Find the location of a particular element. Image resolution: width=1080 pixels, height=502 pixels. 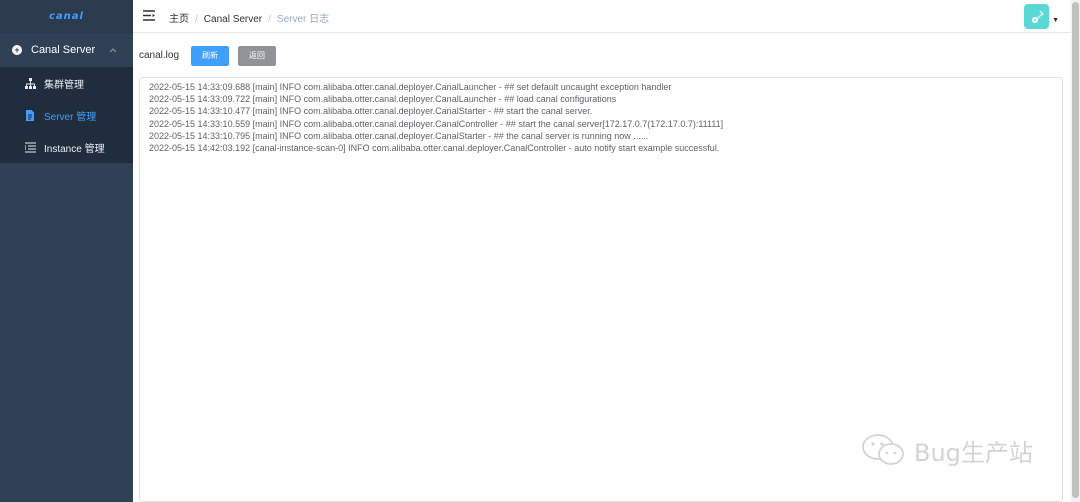

sidebar-item-label: Instance 管理 is located at coordinates (74, 149).